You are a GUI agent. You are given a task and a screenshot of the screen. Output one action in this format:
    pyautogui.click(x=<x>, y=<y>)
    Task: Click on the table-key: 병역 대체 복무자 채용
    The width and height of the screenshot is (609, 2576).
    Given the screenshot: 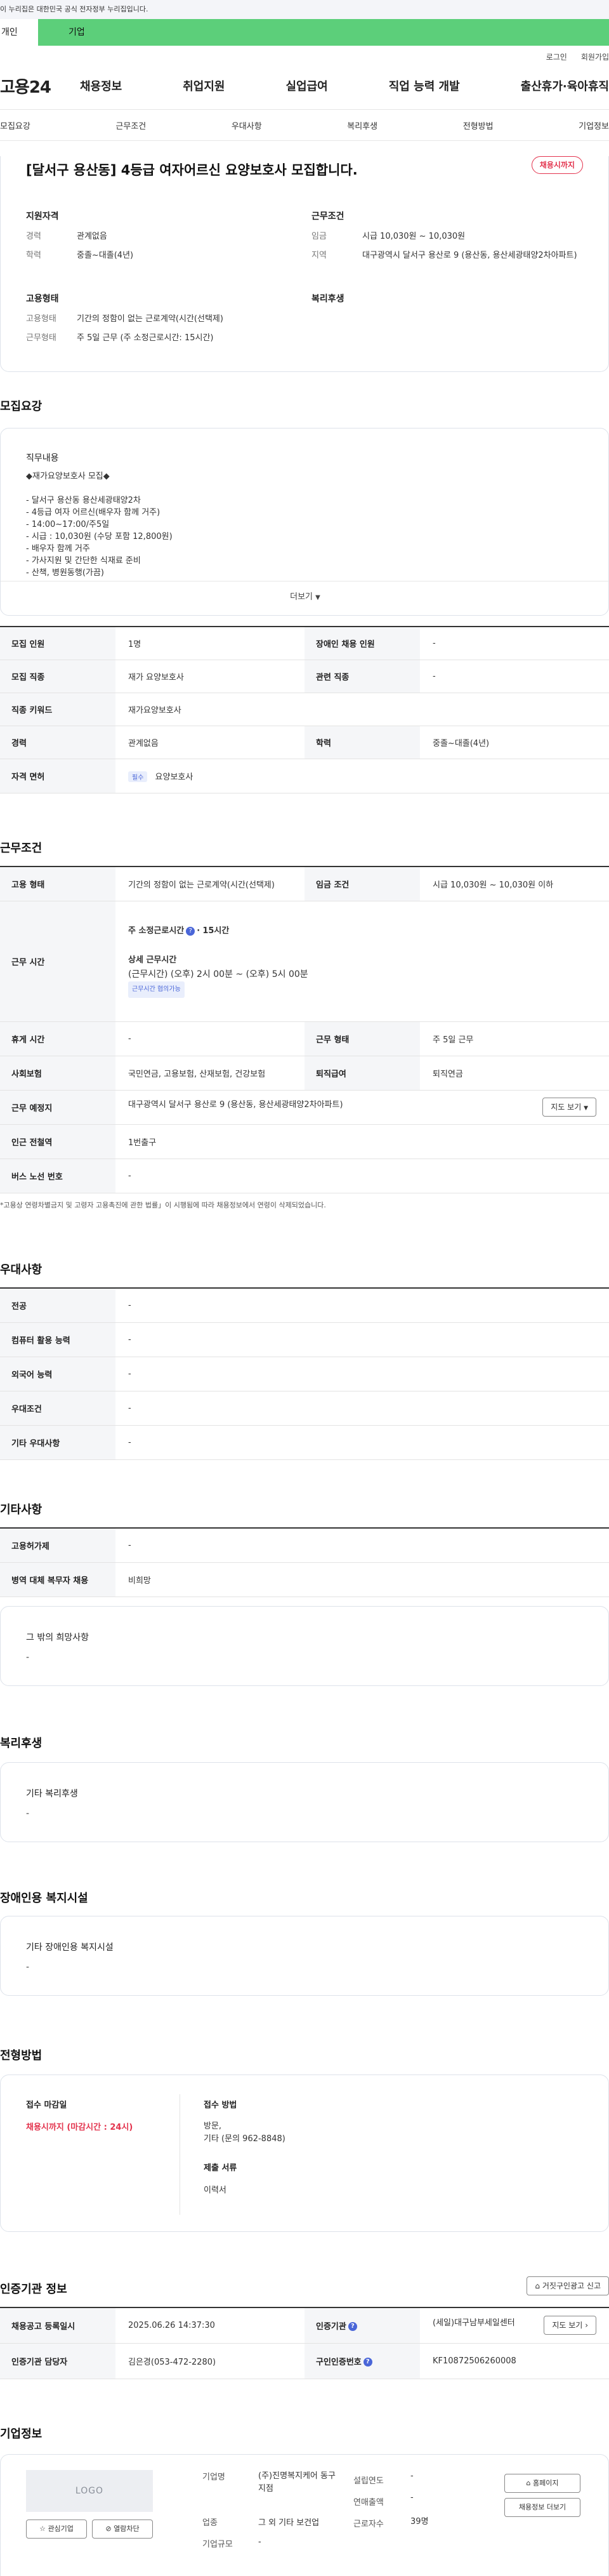 What is the action you would take?
    pyautogui.click(x=57, y=1579)
    